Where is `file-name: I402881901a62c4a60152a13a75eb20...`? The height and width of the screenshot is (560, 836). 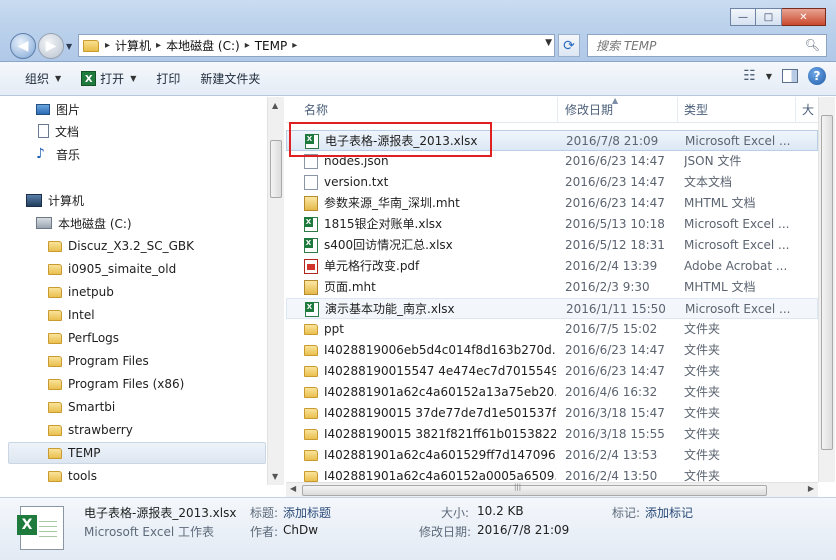
file-name: I402881901a62c4a60152a13a75eb20... is located at coordinates (440, 392).